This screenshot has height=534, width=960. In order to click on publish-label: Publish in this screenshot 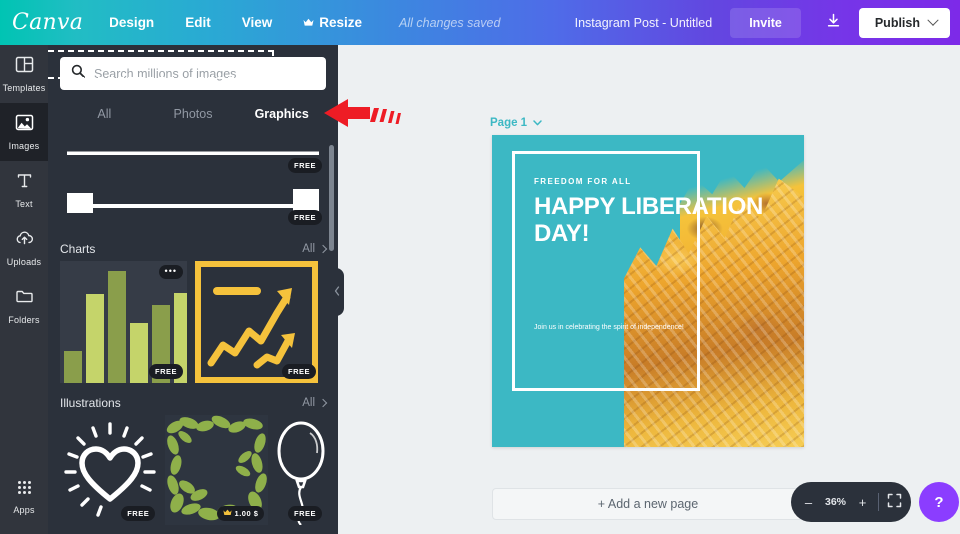, I will do `click(897, 22)`.